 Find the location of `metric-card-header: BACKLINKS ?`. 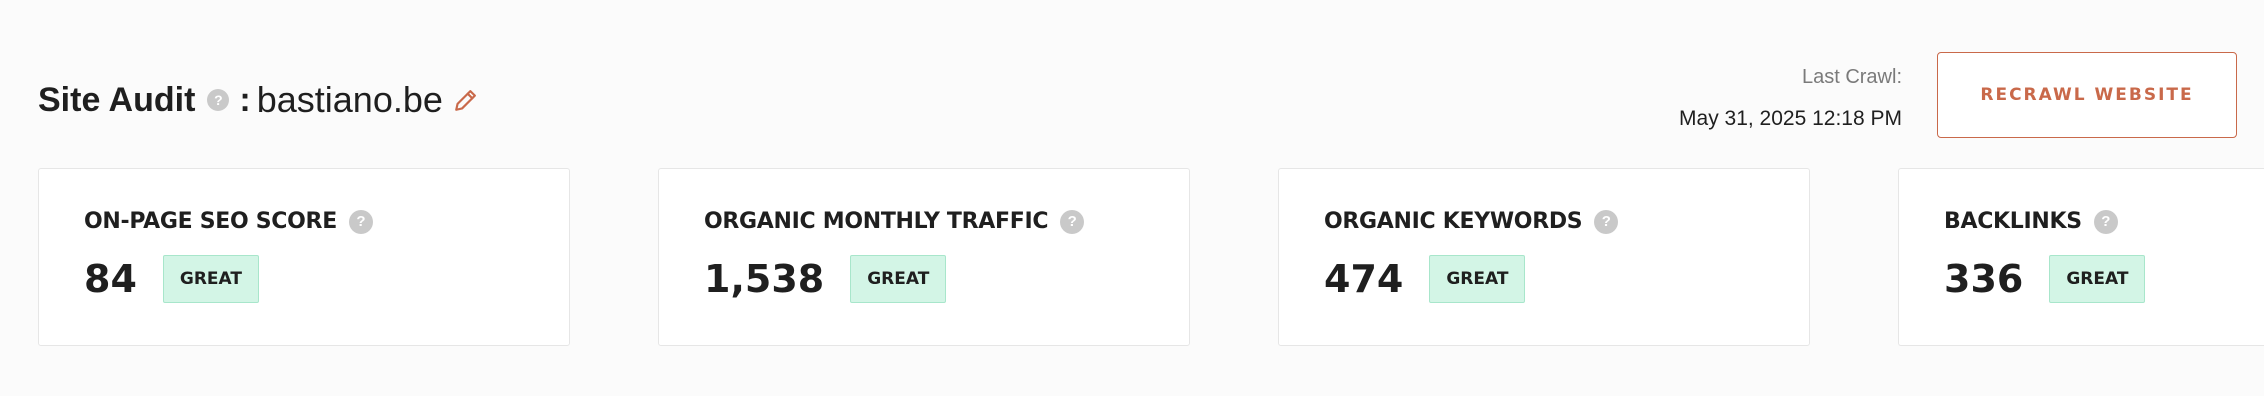

metric-card-header: BACKLINKS ? is located at coordinates (2031, 221).